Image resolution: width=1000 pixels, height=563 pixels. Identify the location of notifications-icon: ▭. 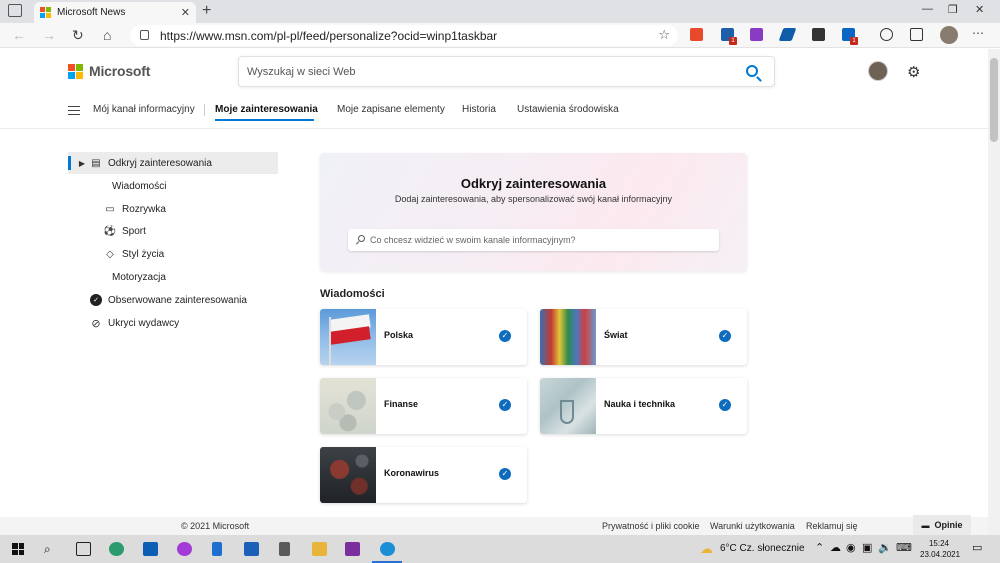
(977, 547).